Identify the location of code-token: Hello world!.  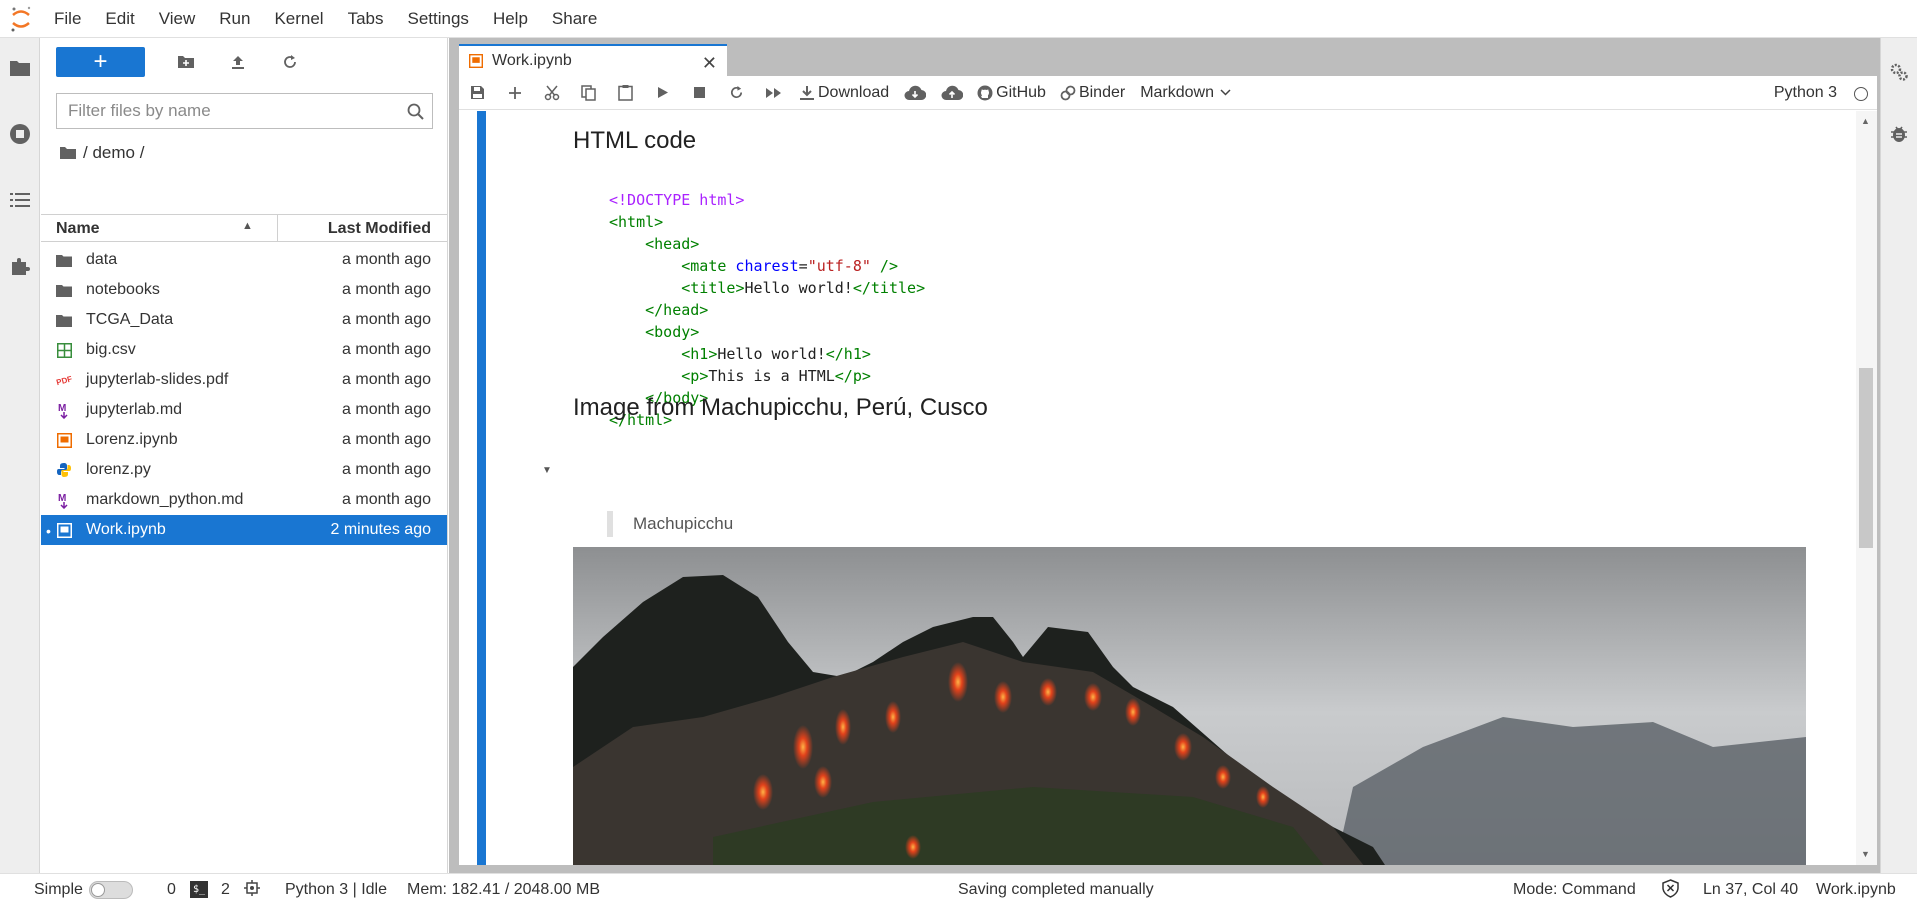
(771, 354).